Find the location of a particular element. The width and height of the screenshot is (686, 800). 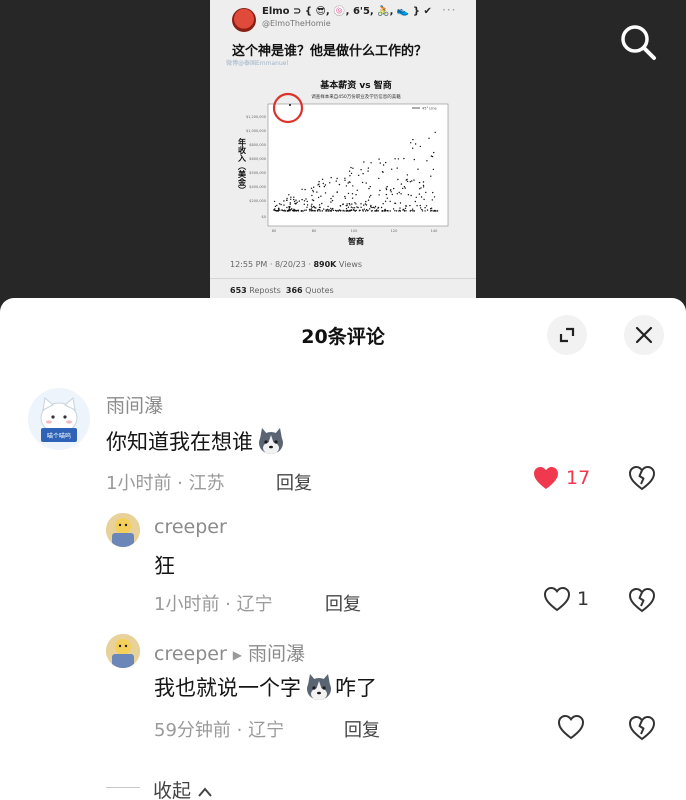

reply-target: 雨间瀑 is located at coordinates (276, 654).